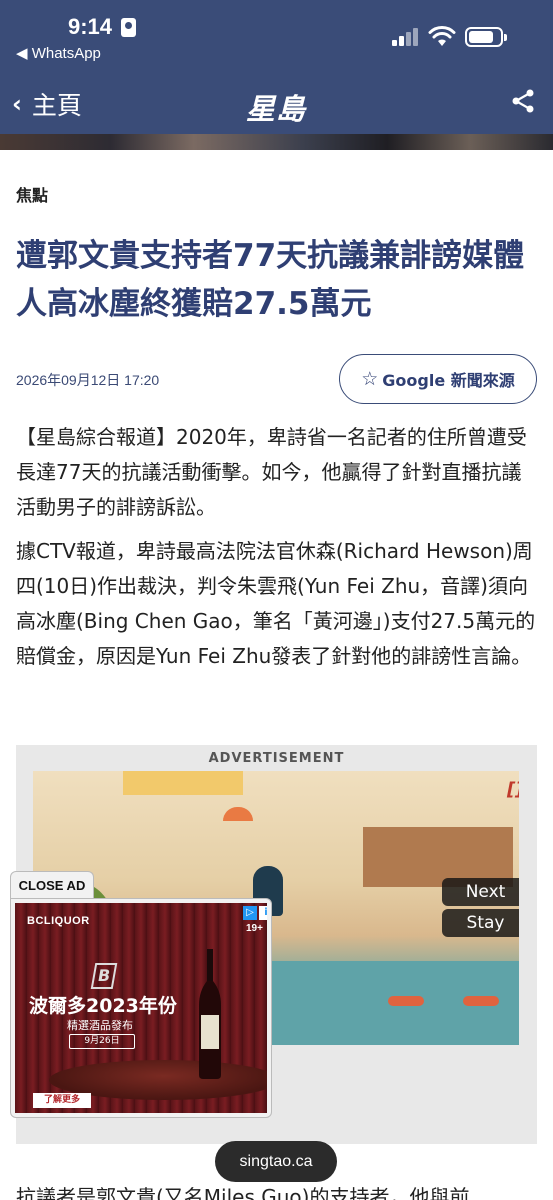  What do you see at coordinates (254, 928) in the screenshot?
I see `age-badge: 19+` at bounding box center [254, 928].